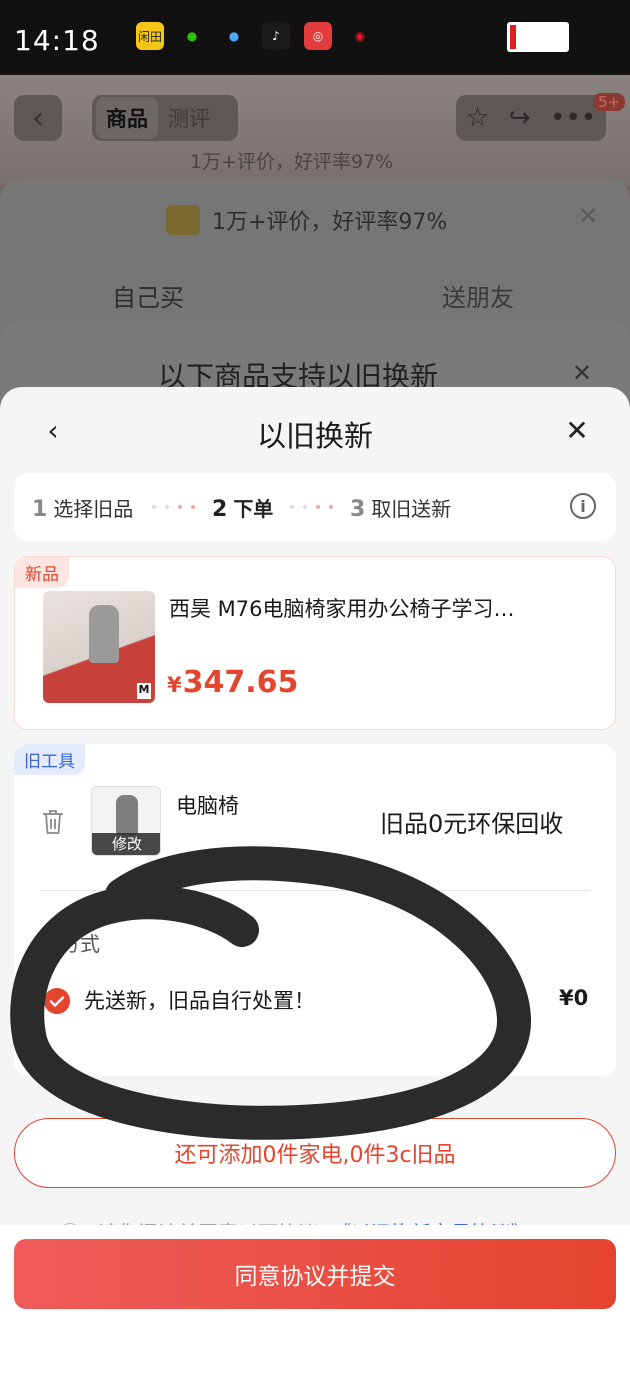  I want to click on old-item-name: 电脑椅, so click(207, 806).